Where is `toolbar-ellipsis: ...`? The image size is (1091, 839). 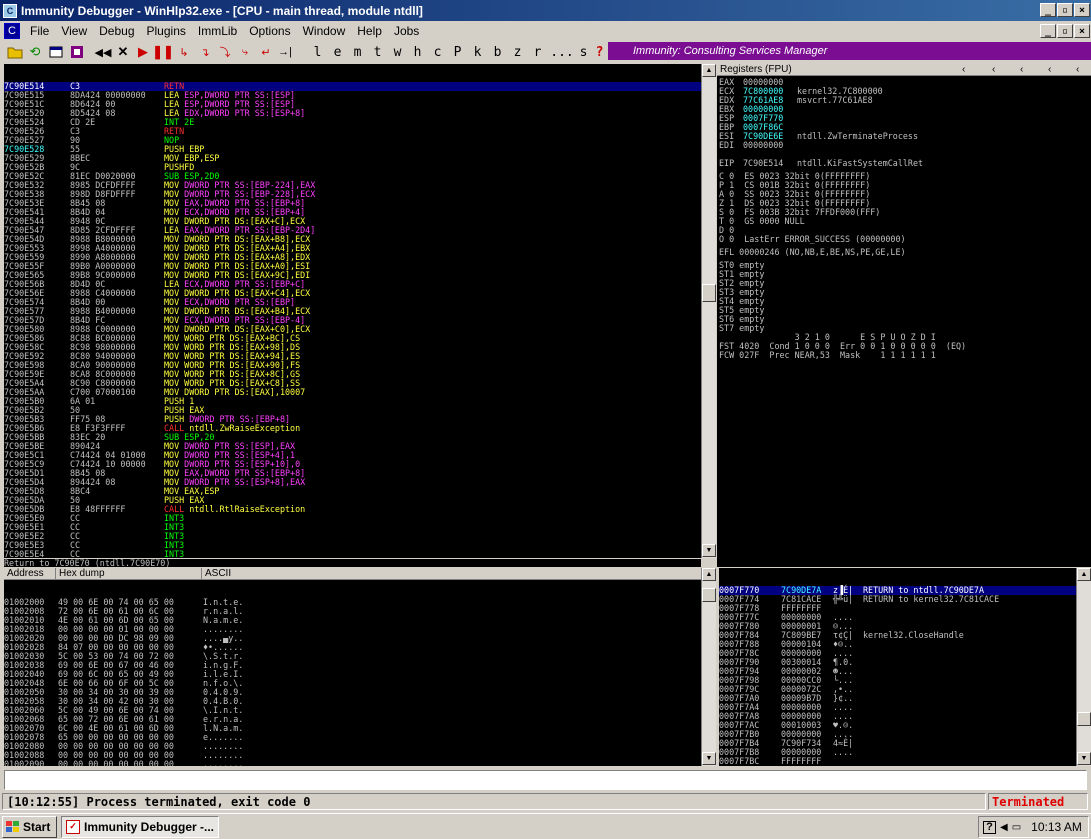 toolbar-ellipsis: ... is located at coordinates (562, 52).